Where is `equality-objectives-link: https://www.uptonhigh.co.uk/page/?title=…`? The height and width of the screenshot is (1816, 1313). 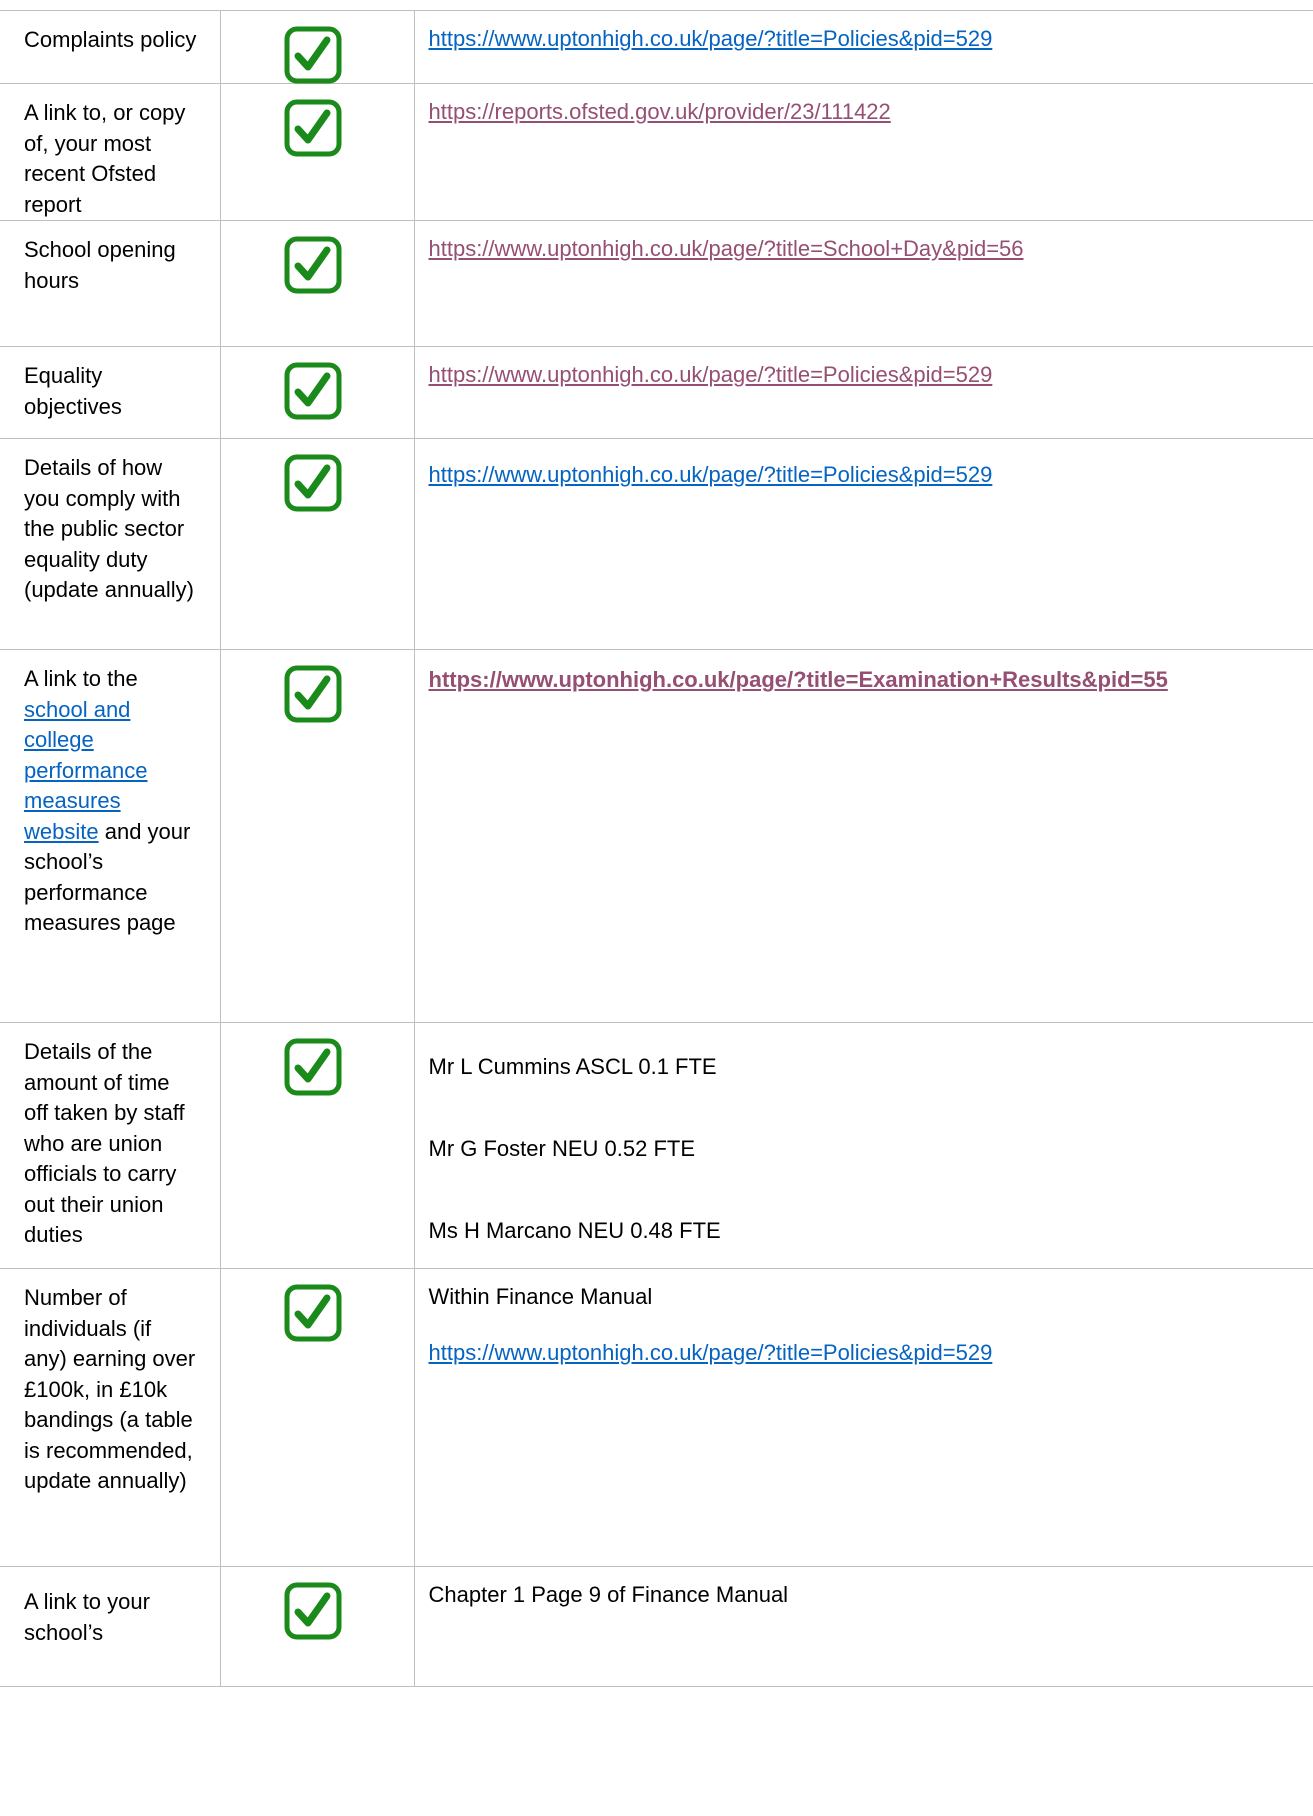
equality-objectives-link: https://www.uptonhigh.co.uk/page/?title=… is located at coordinates (711, 374).